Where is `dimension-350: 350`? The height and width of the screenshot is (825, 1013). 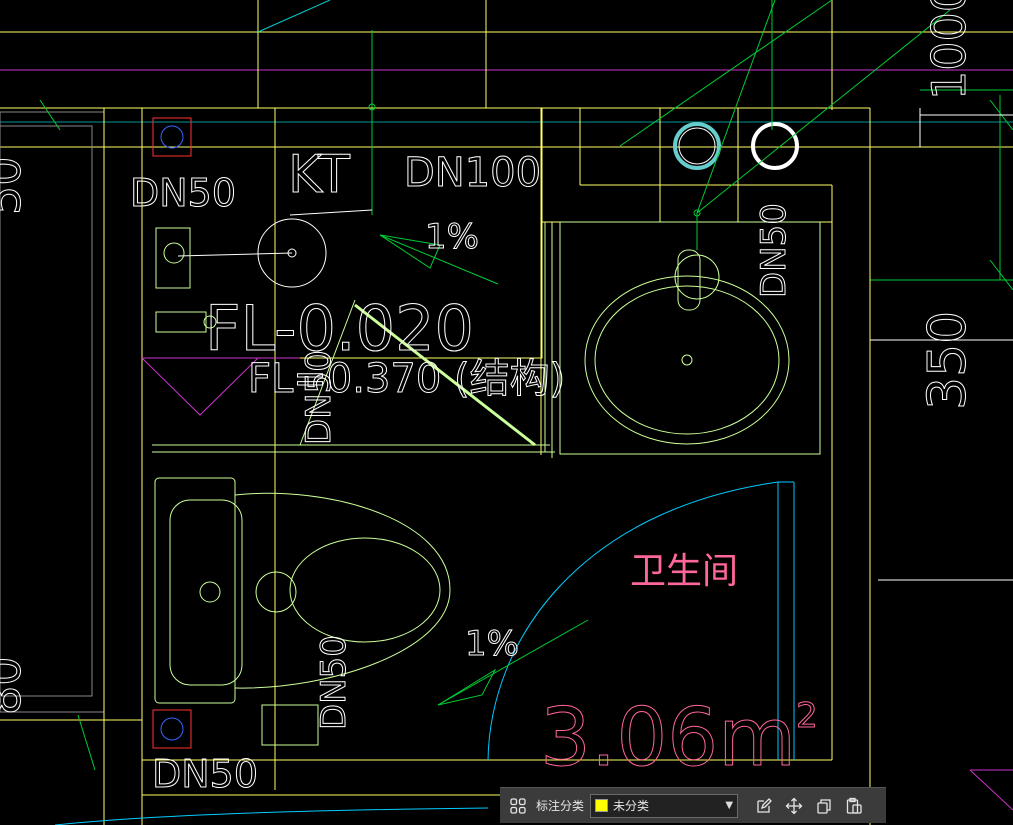 dimension-350: 350 is located at coordinates (948, 360).